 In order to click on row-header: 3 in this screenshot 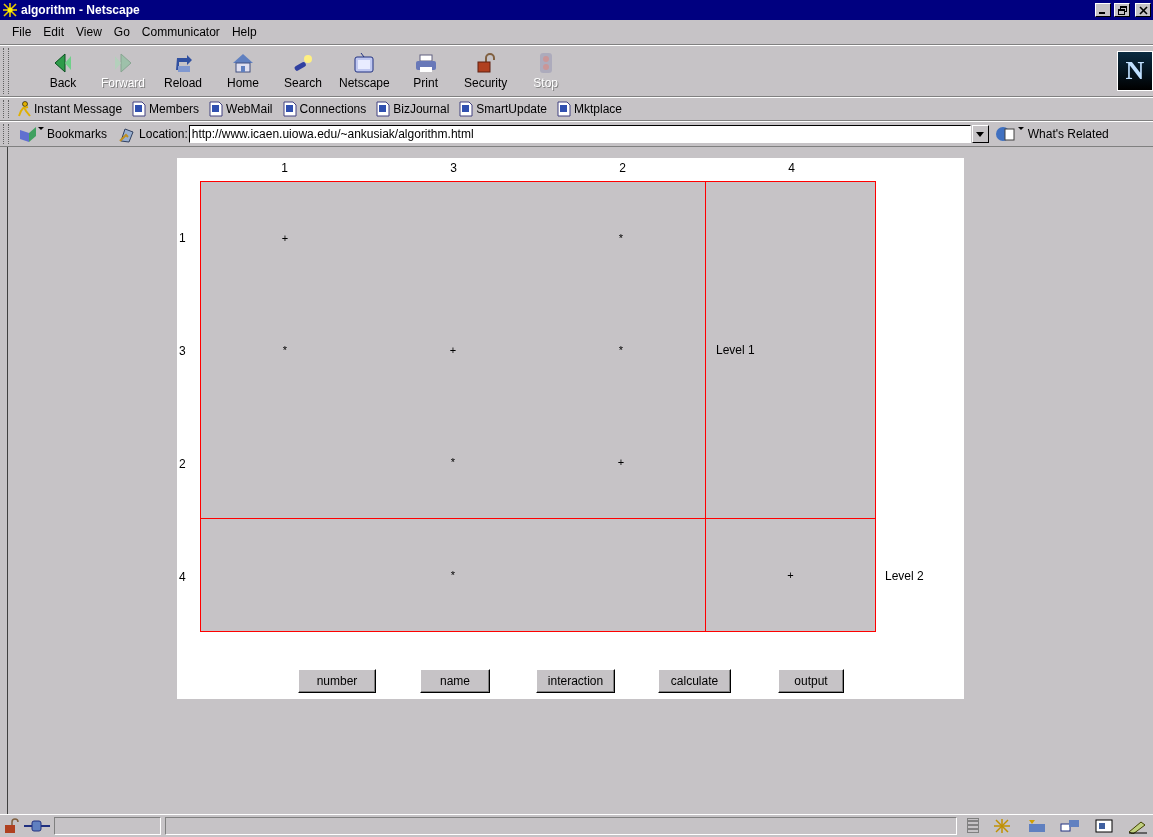, I will do `click(182, 350)`.